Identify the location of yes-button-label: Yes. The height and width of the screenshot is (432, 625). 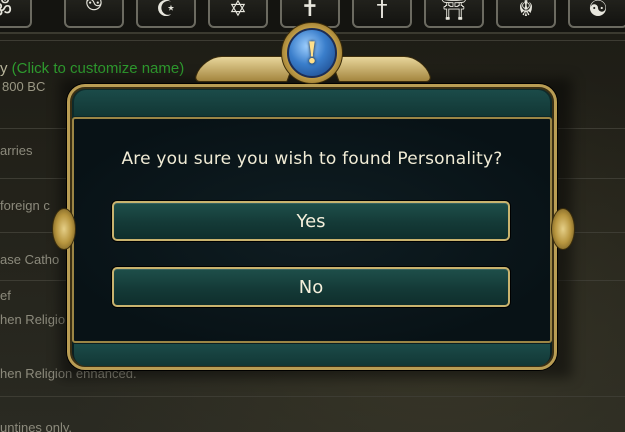
(311, 221).